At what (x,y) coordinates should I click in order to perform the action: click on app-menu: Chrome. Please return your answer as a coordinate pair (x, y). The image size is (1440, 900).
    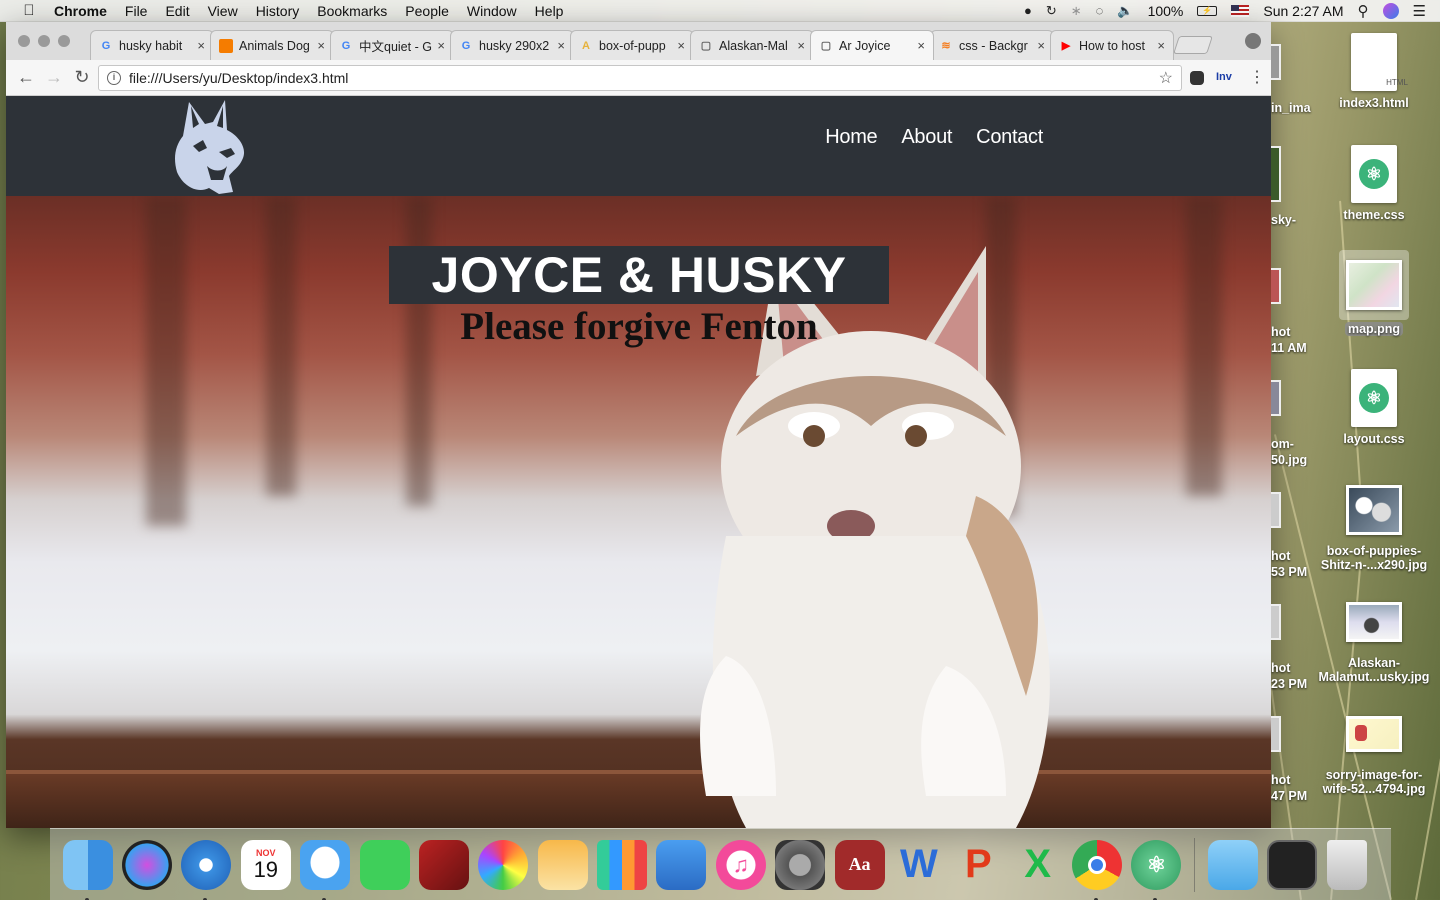
    Looking at the image, I should click on (80, 11).